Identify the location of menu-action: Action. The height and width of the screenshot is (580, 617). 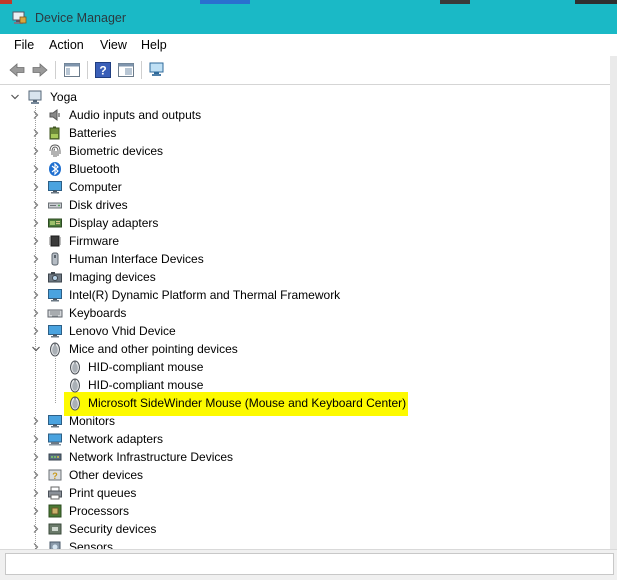
(66, 45).